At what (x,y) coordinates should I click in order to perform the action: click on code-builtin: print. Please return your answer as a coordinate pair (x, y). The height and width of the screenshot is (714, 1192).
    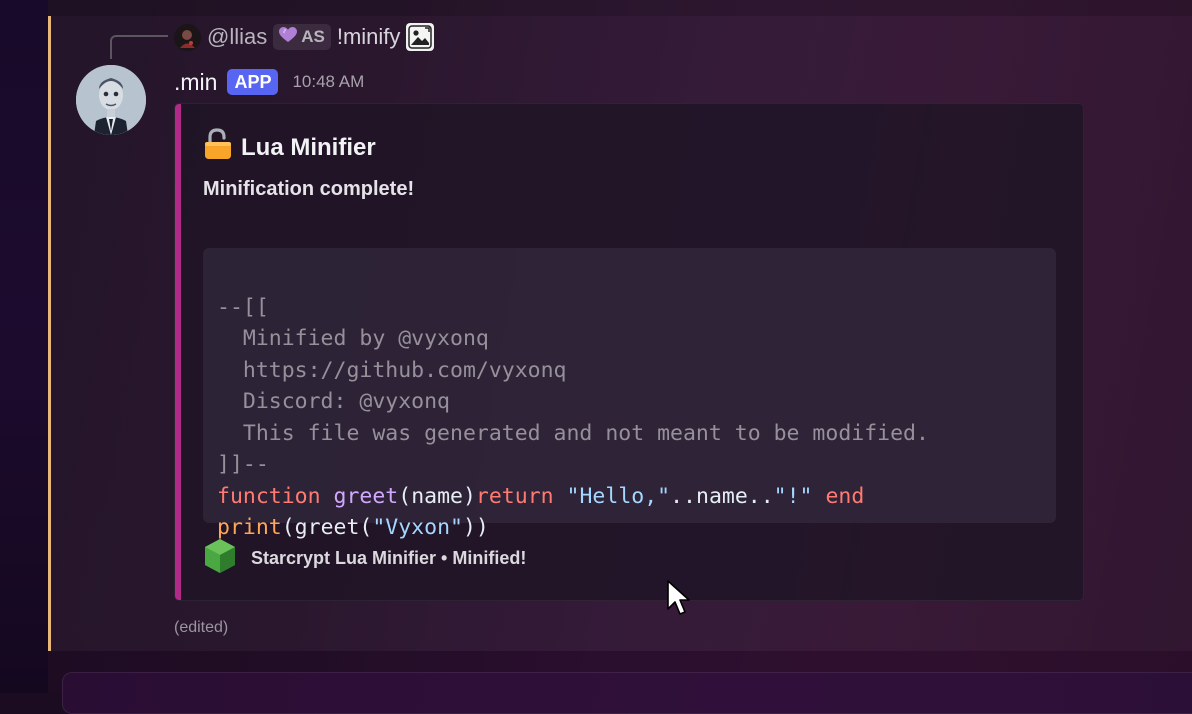
    Looking at the image, I should click on (249, 527).